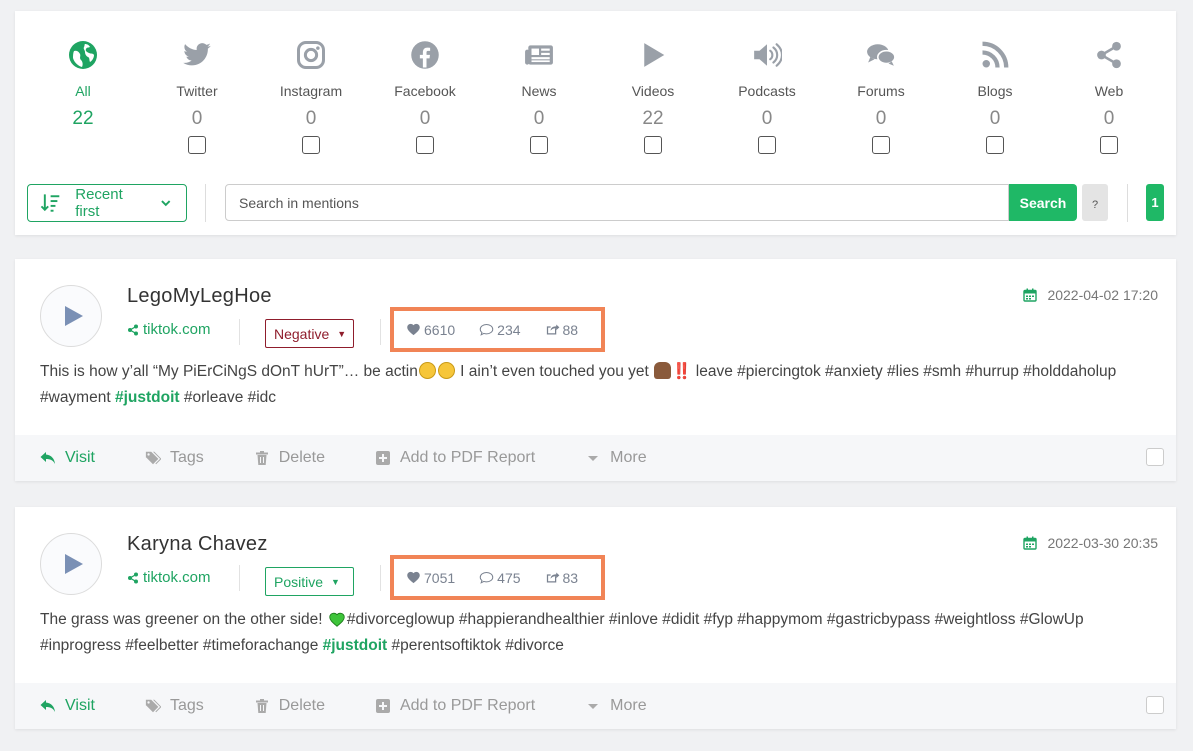  I want to click on source-twitter: Twitter 0, so click(197, 96).